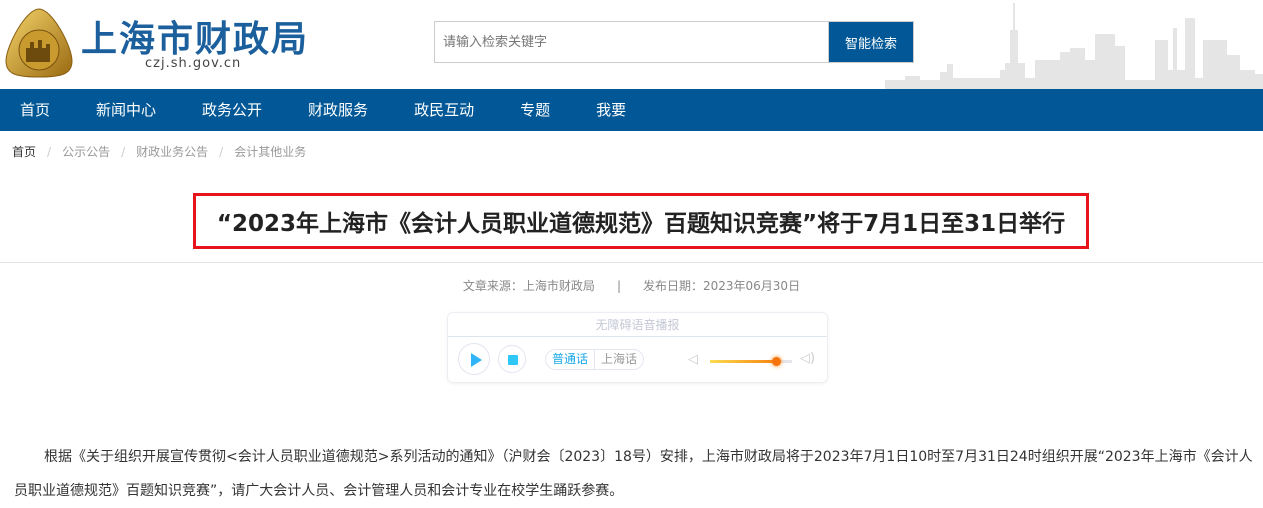  I want to click on breadcrumb-finance-announcements: 财政业务公告, so click(172, 152).